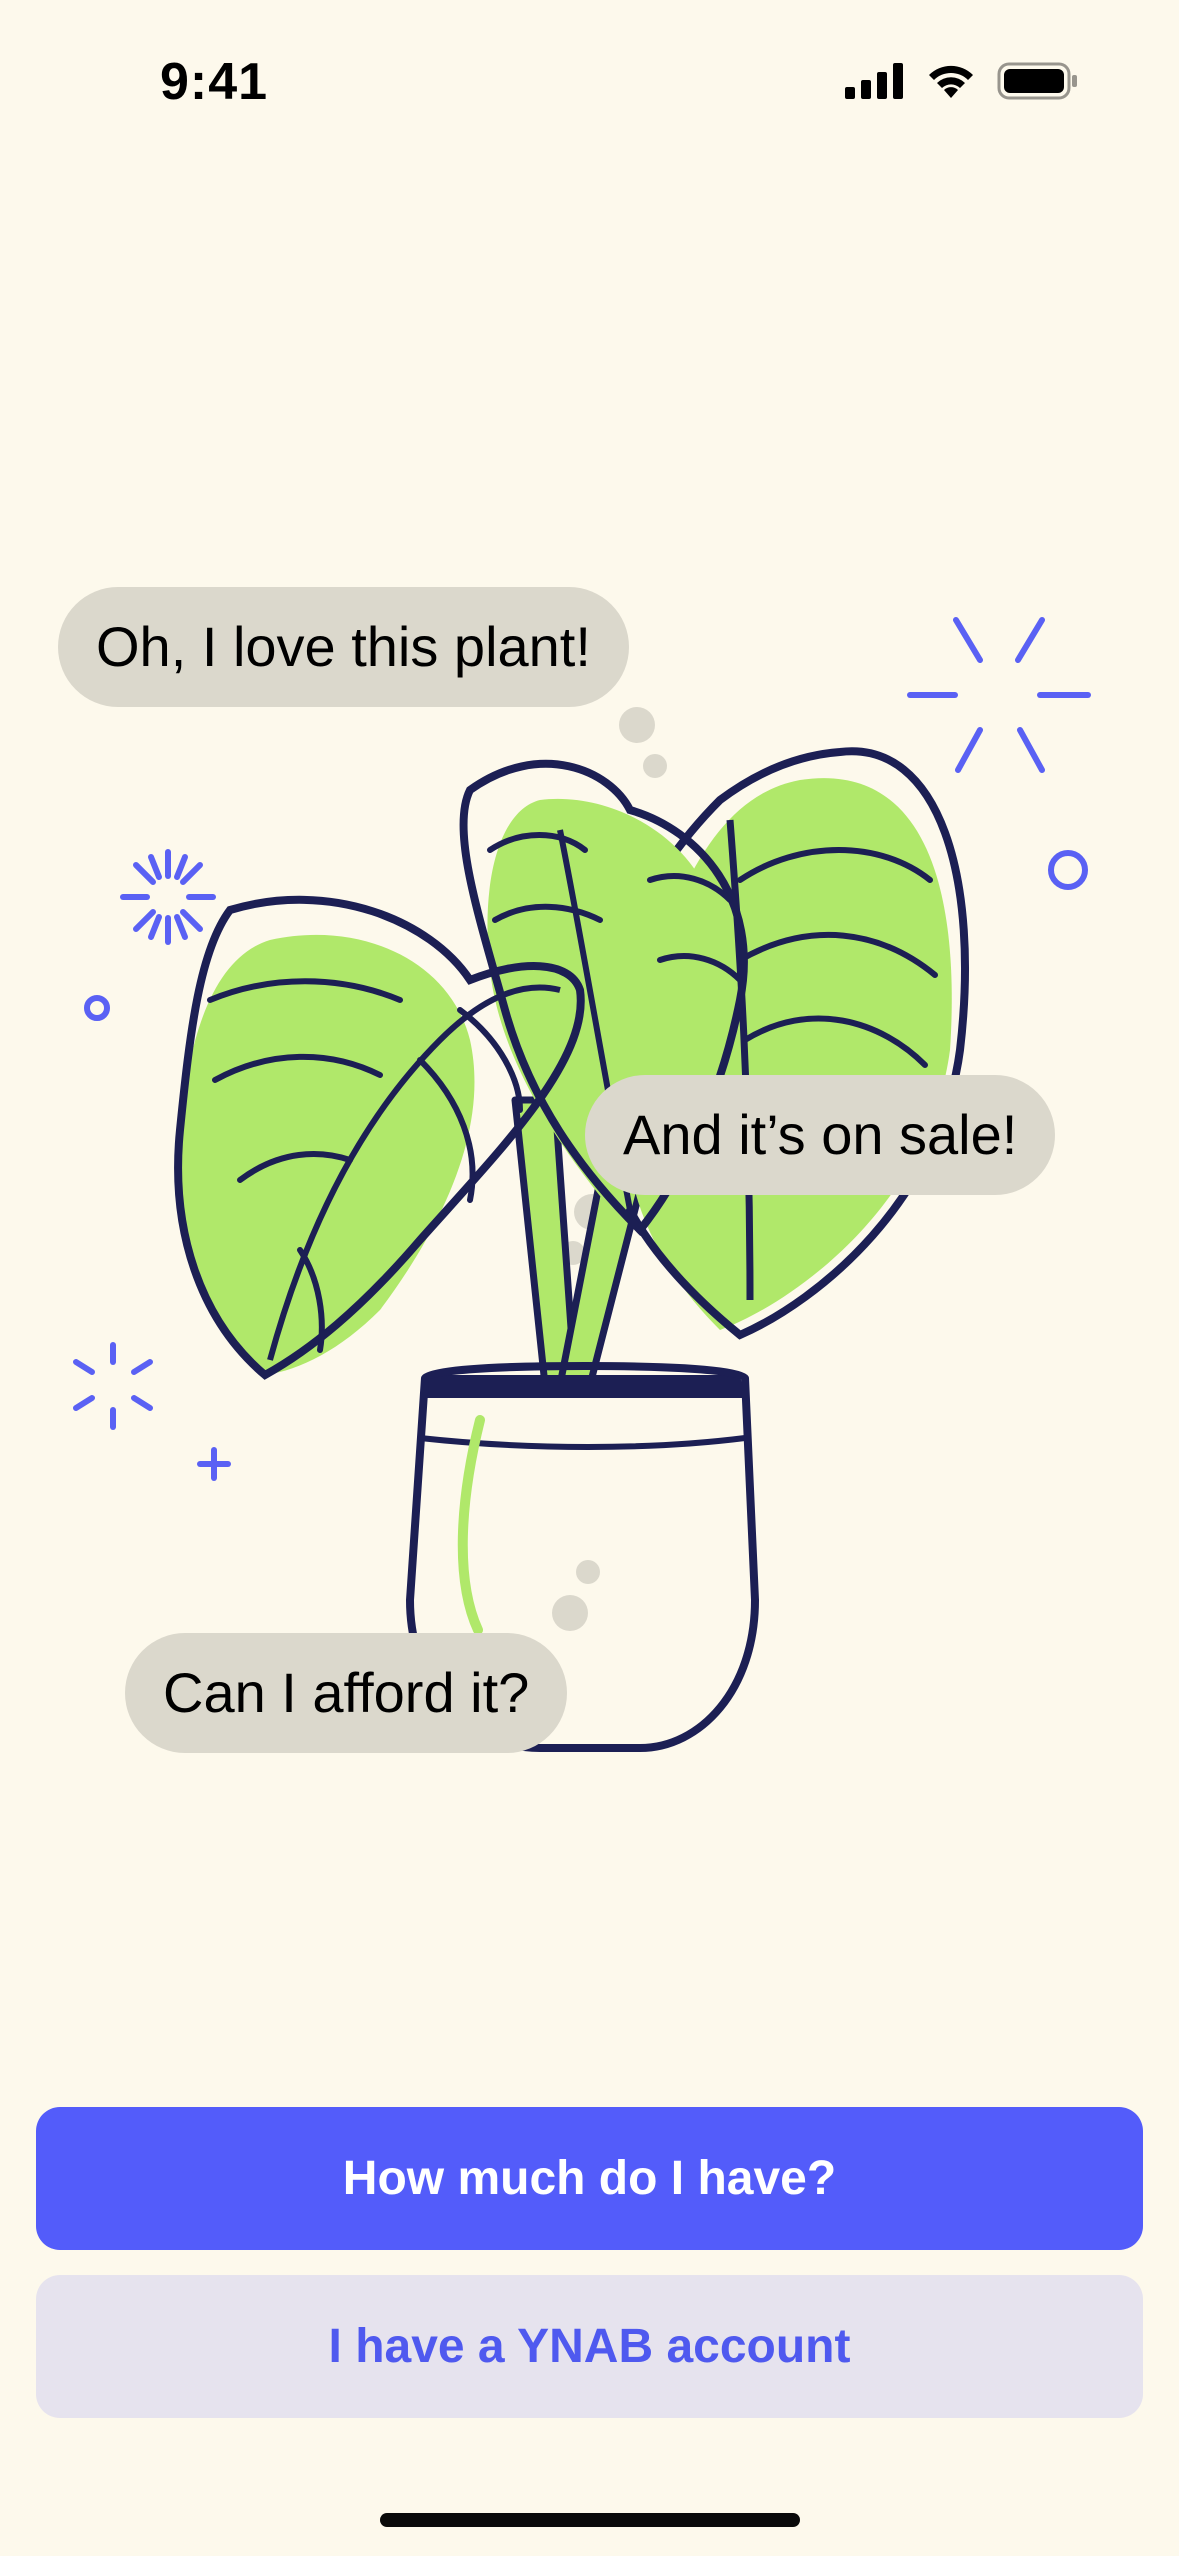 The height and width of the screenshot is (2556, 1179). Describe the element at coordinates (1037, 81) in the screenshot. I see `battery-icon` at that location.